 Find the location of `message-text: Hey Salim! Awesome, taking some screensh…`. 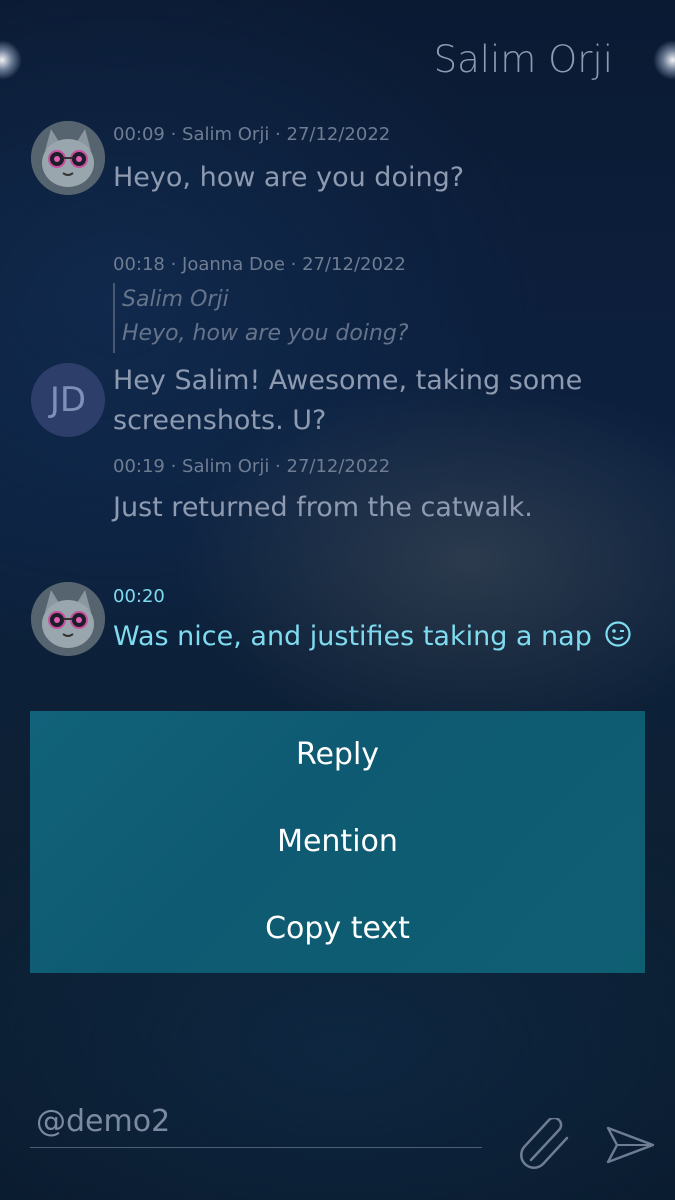

message-text: Hey Salim! Awesome, taking some screensh… is located at coordinates (347, 401).